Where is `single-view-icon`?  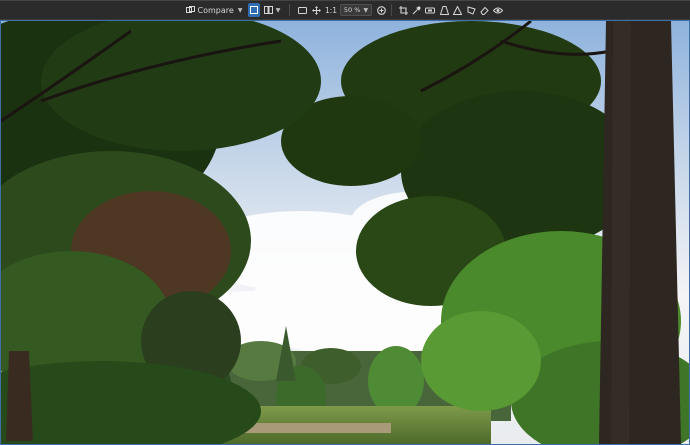
single-view-icon is located at coordinates (254, 10).